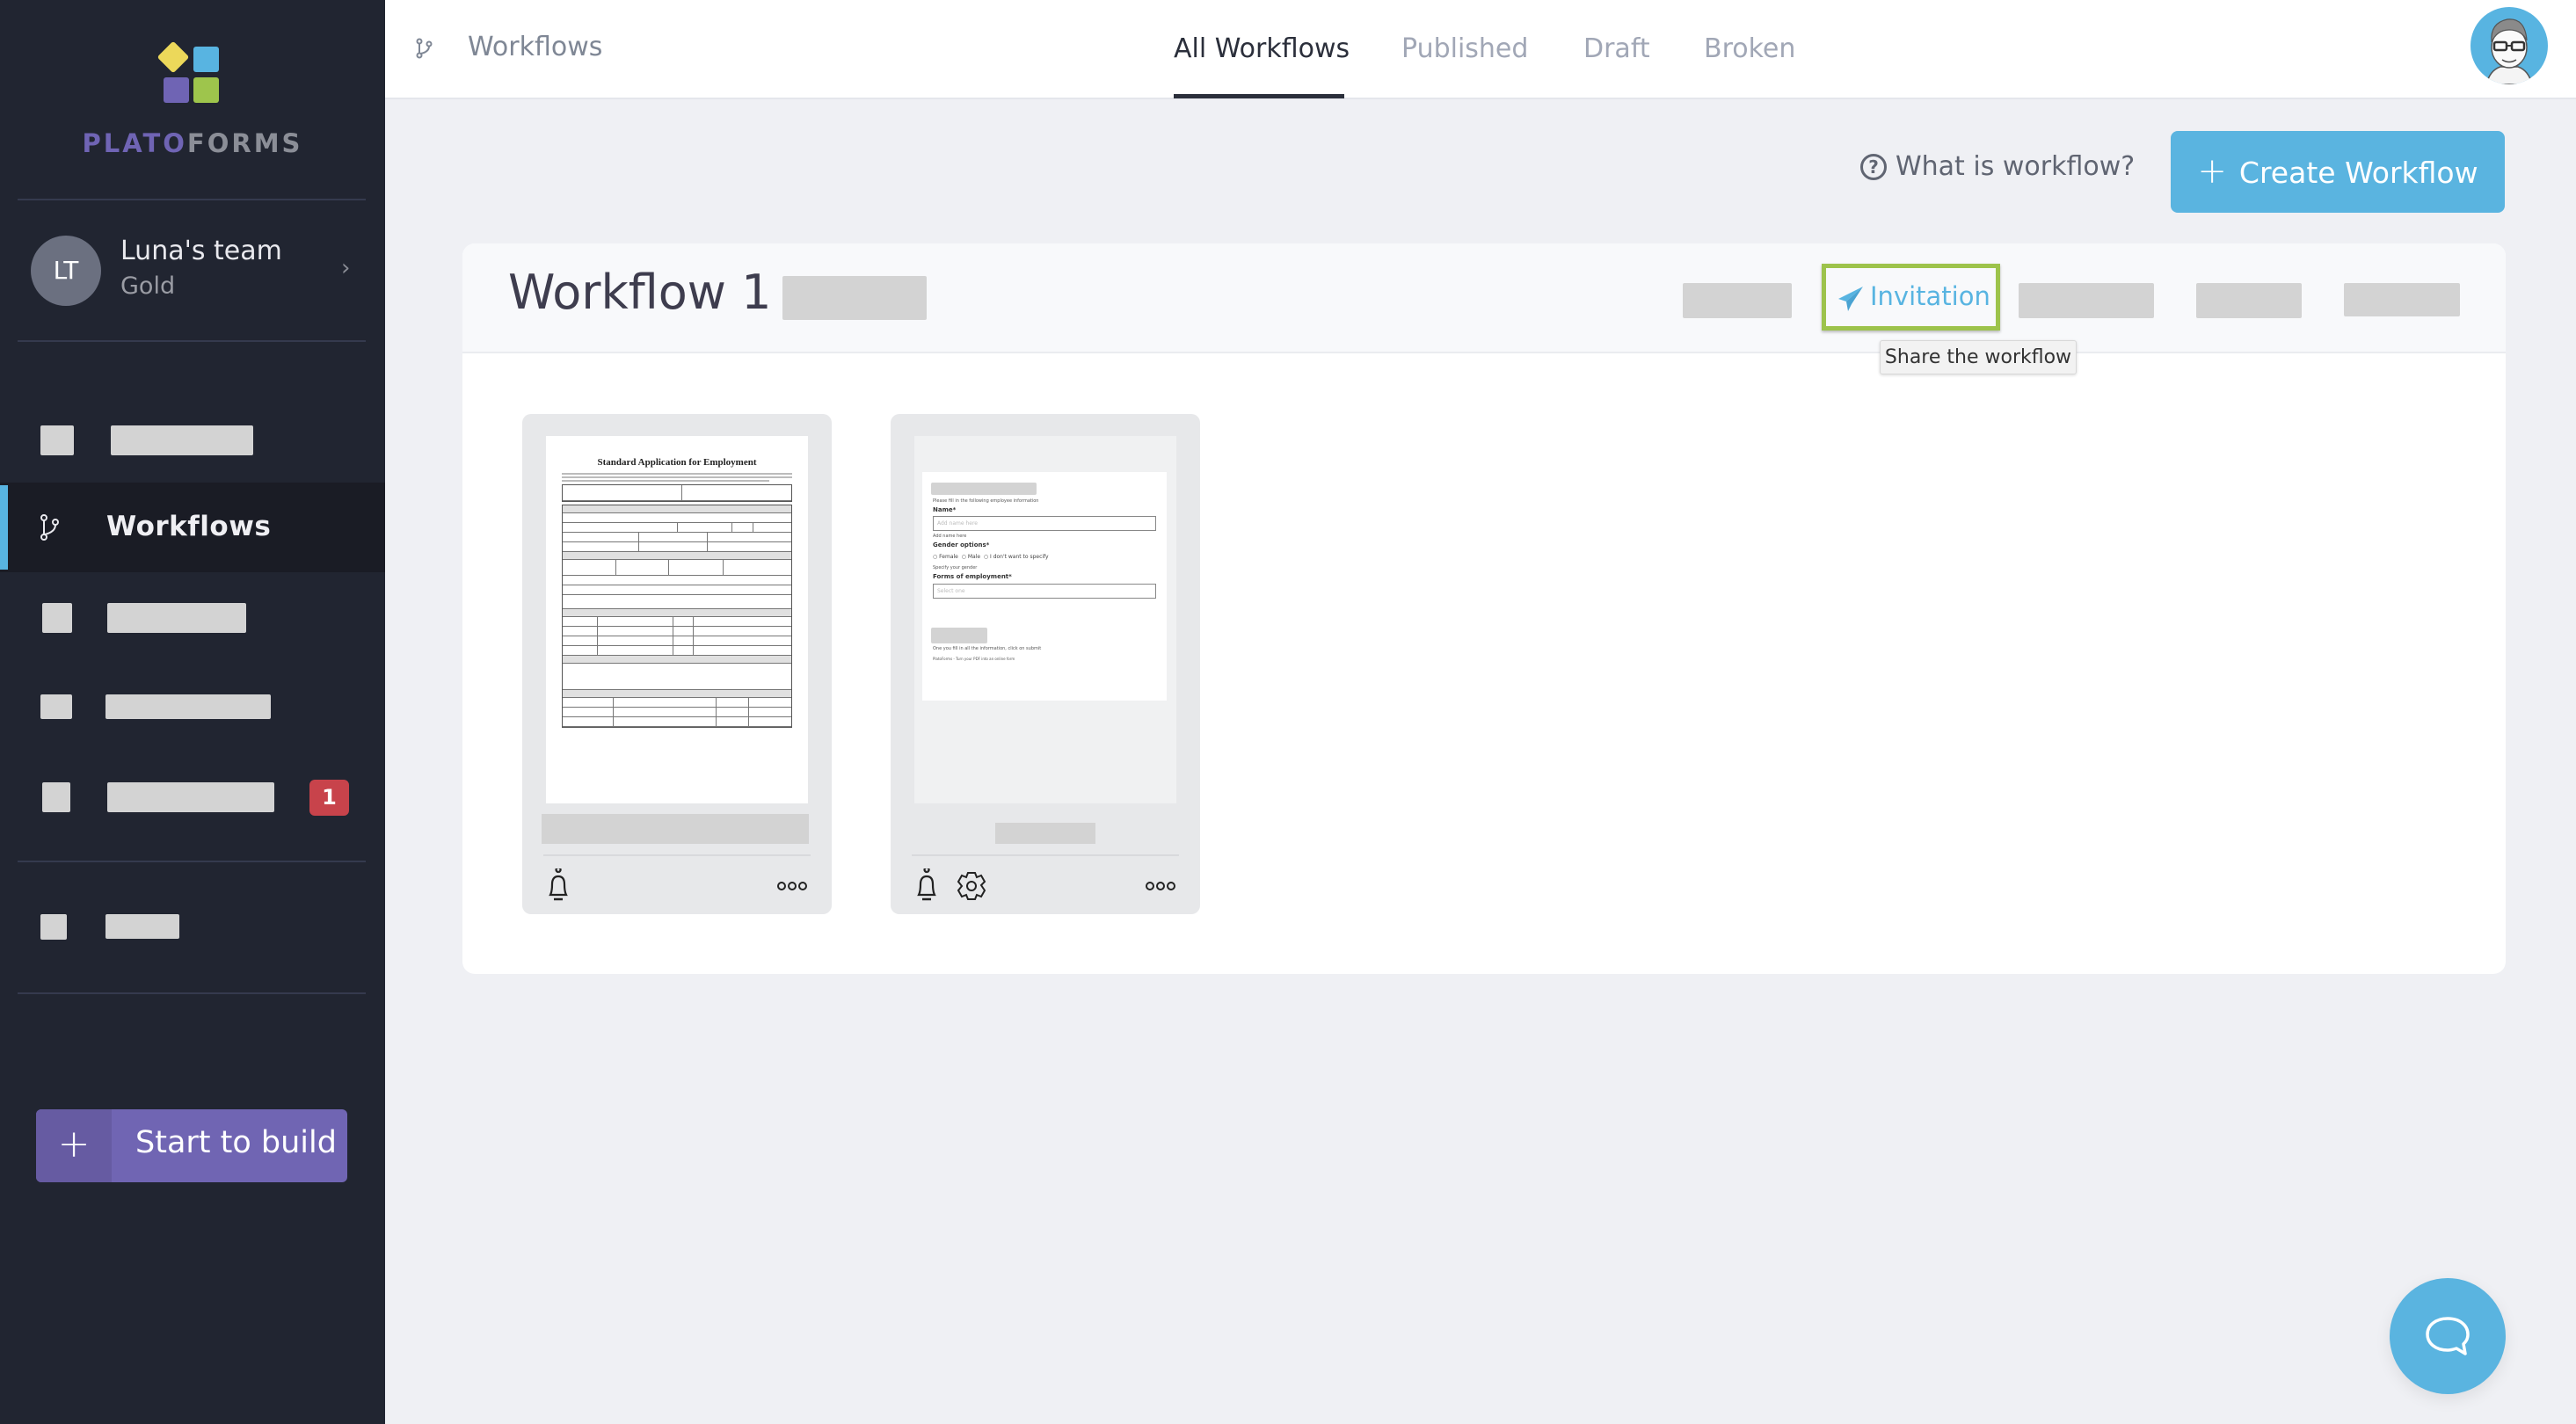  I want to click on preview-name-help: Add name here, so click(950, 536).